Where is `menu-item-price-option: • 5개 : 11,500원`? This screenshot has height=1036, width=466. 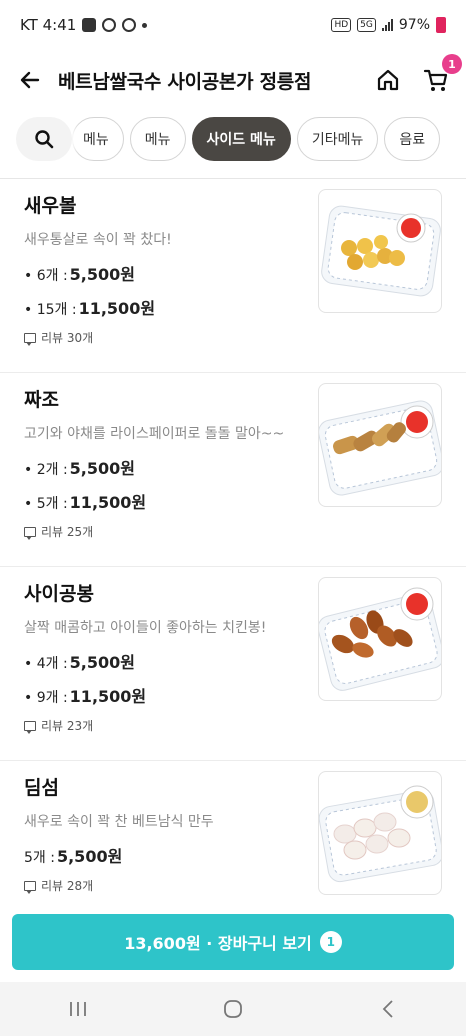
menu-item-price-option: • 5개 : 11,500원 is located at coordinates (85, 501).